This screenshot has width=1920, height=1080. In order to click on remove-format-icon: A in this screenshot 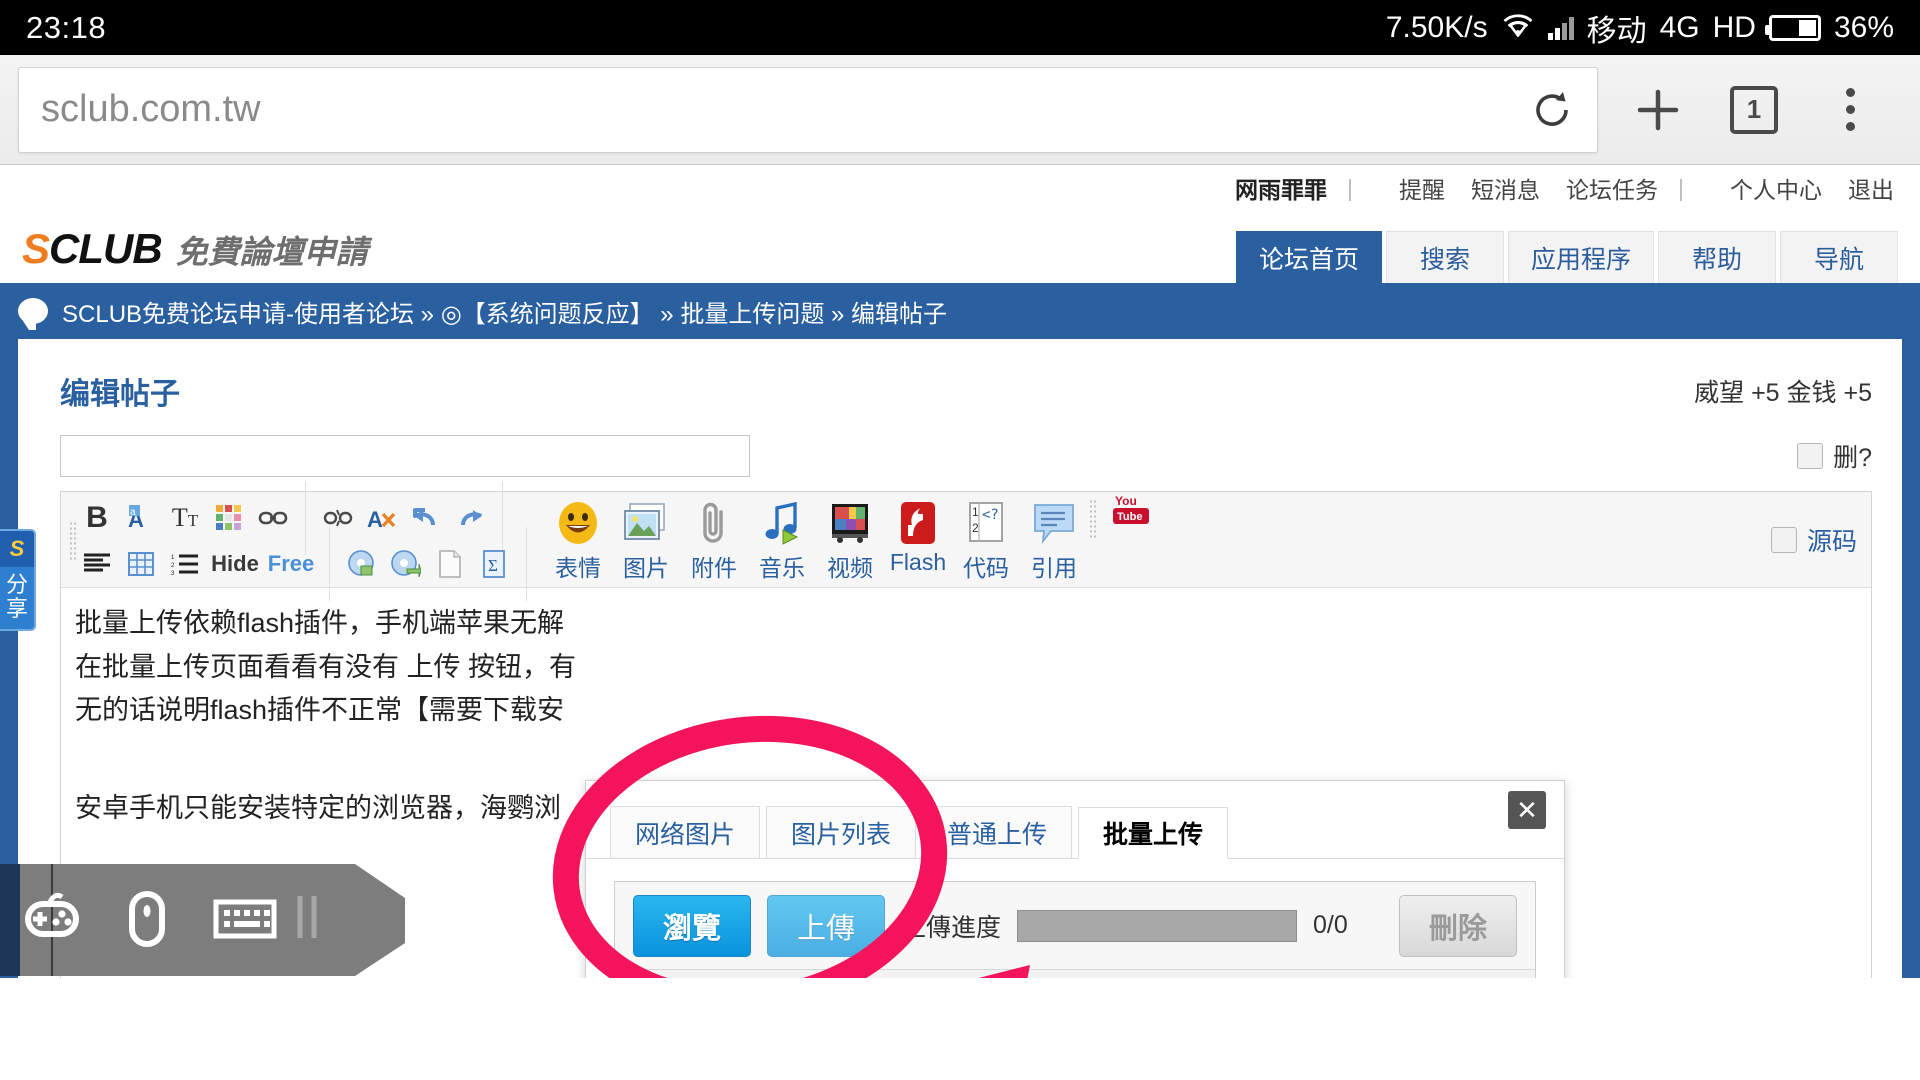, I will do `click(382, 518)`.